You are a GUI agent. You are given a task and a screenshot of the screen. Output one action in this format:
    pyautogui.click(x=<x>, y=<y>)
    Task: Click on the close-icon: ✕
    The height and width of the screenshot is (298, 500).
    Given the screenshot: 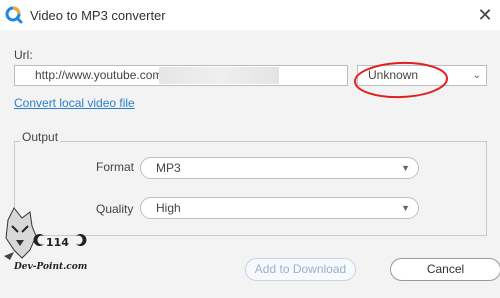 What is the action you would take?
    pyautogui.click(x=485, y=15)
    